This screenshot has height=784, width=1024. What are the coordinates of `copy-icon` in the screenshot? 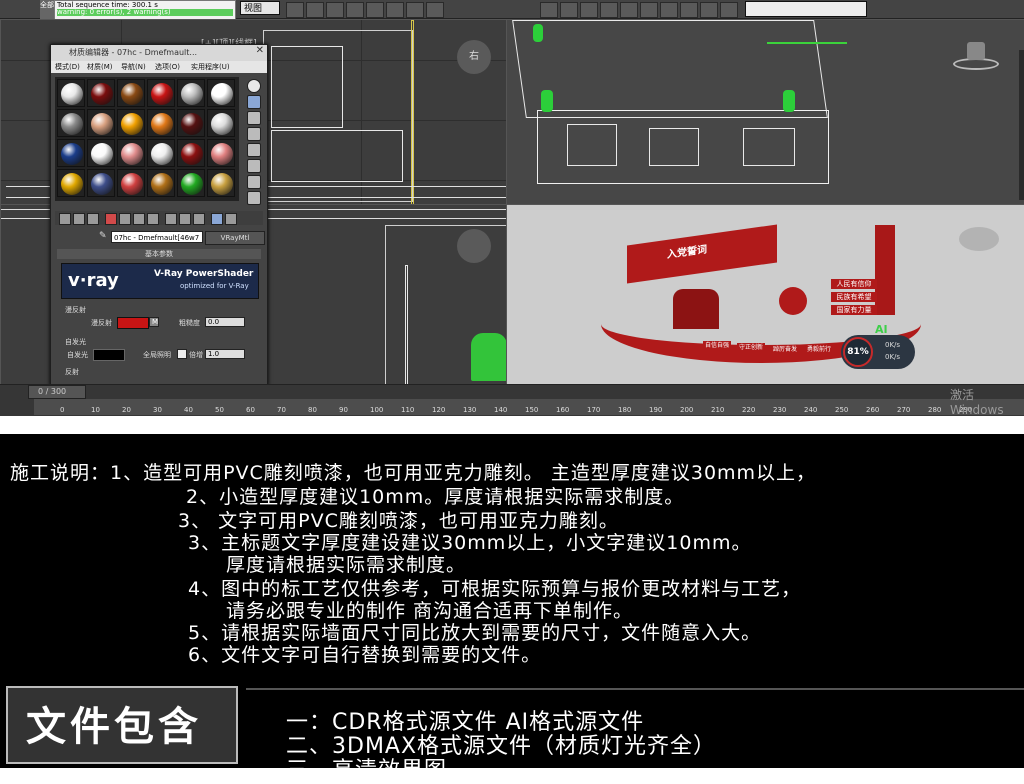 It's located at (125, 219).